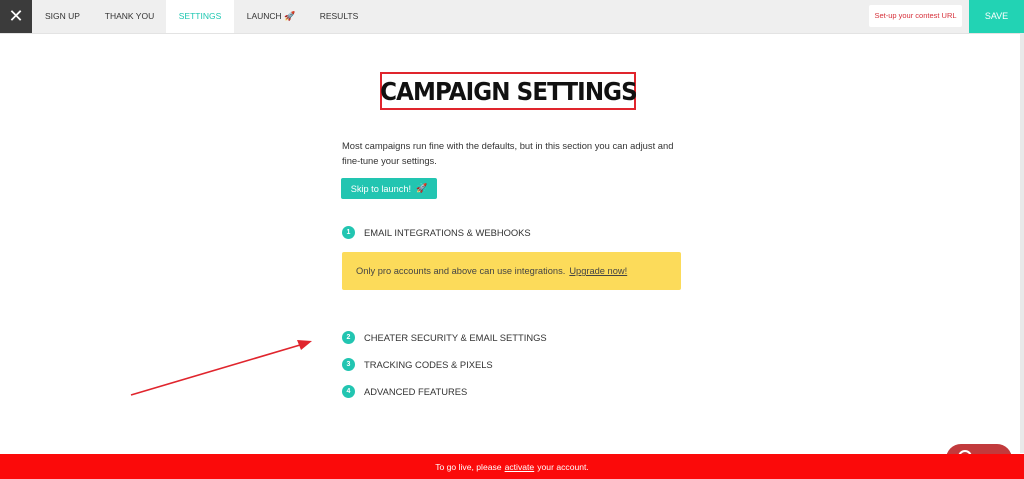 Image resolution: width=1024 pixels, height=479 pixels. What do you see at coordinates (996, 16) in the screenshot?
I see `save-button: SAVE` at bounding box center [996, 16].